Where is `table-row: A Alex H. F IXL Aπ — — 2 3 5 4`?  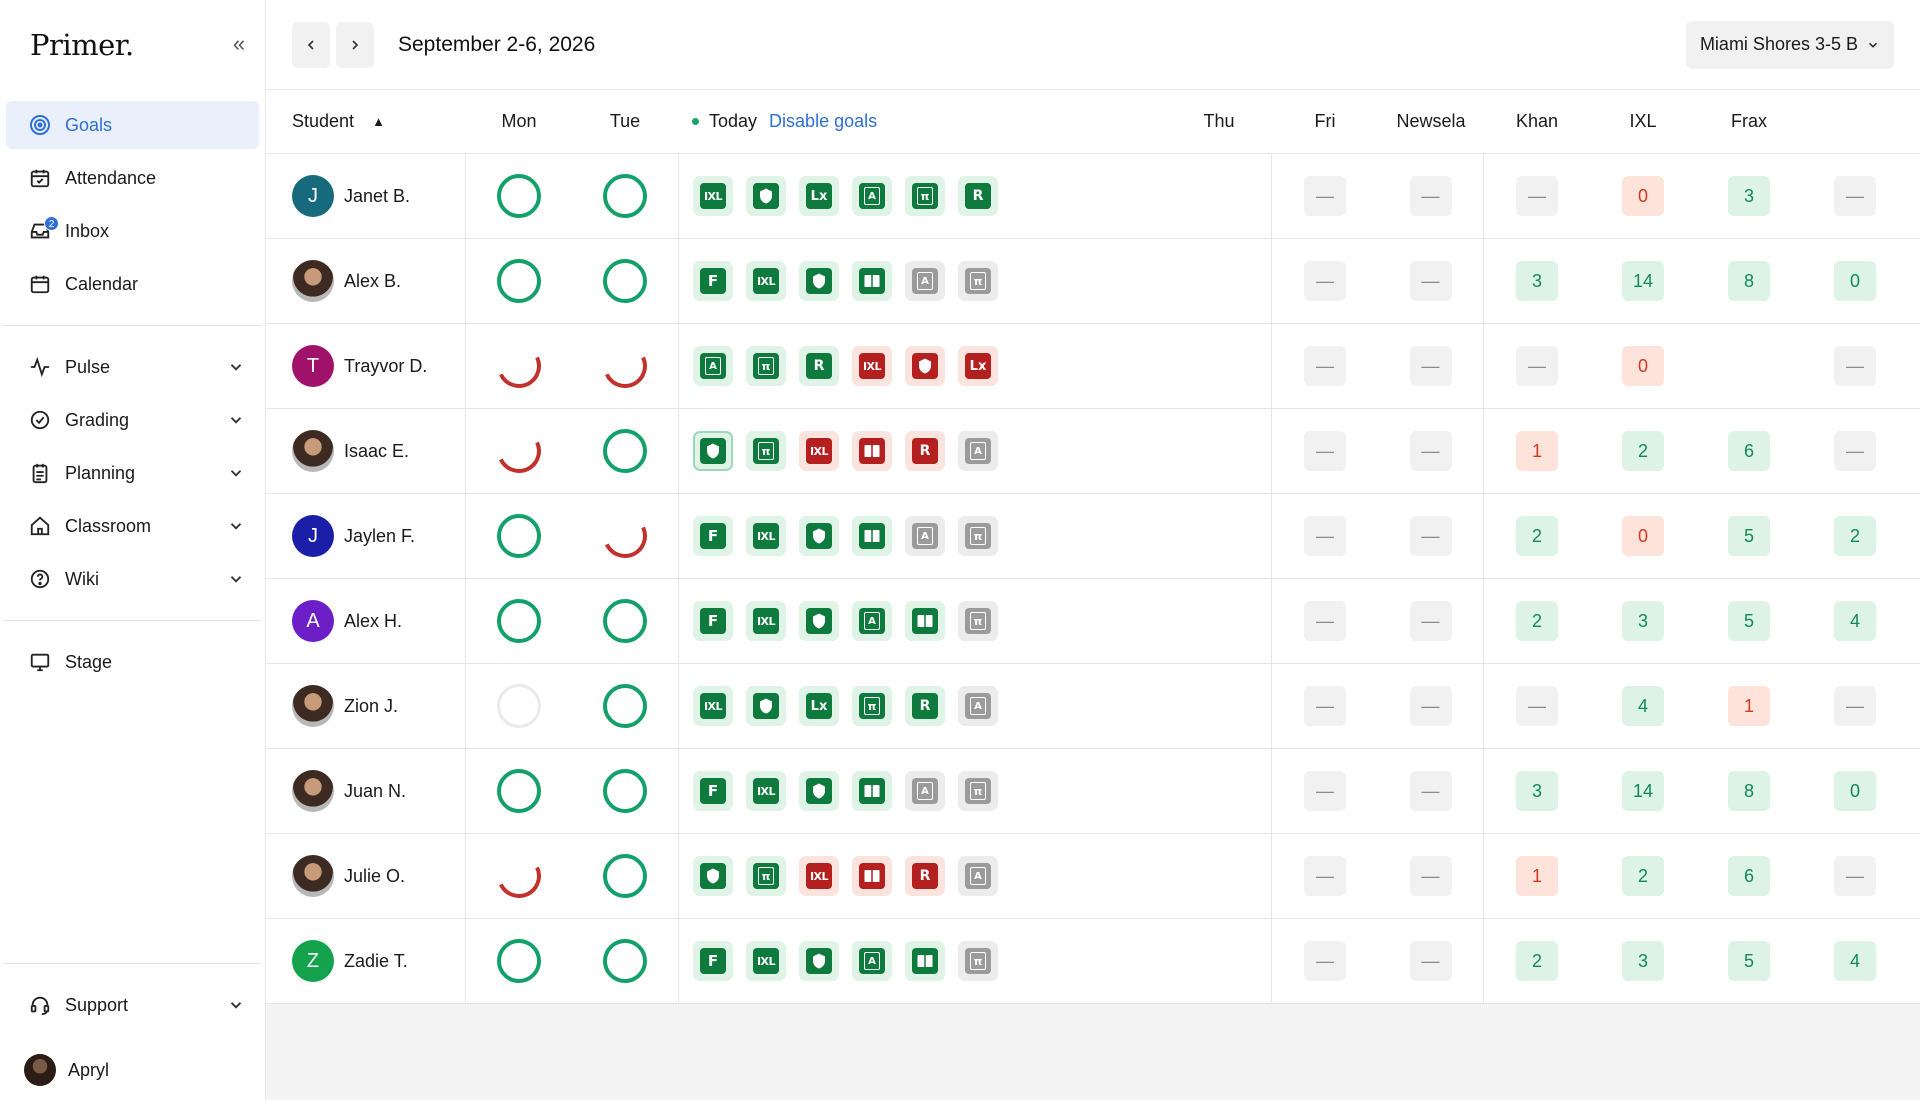
table-row: A Alex H. F IXL Aπ — — 2 3 5 4 is located at coordinates (1093, 621).